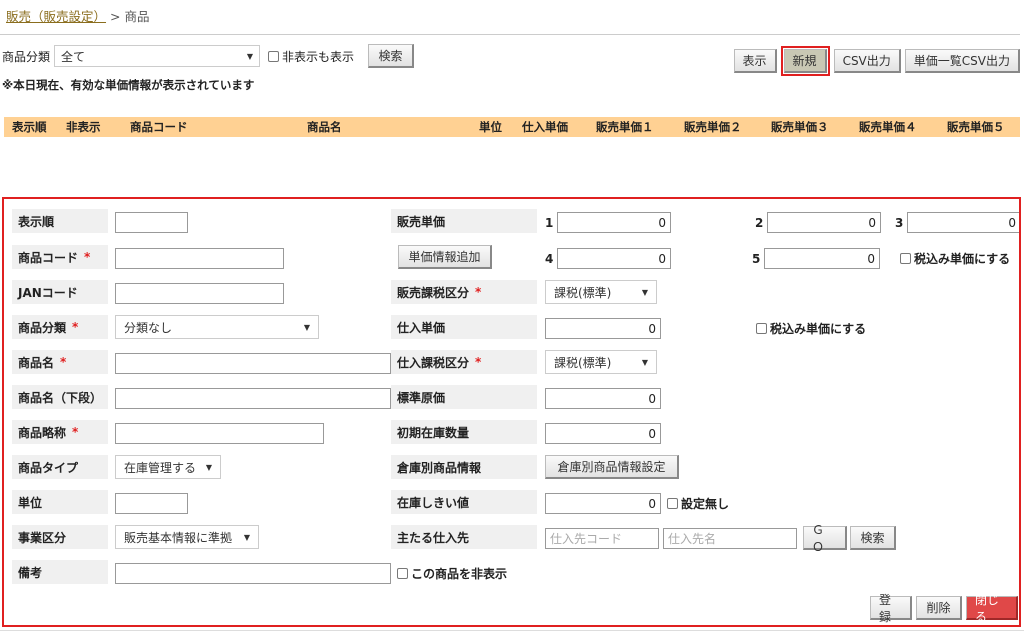 Image resolution: width=1024 pixels, height=633 pixels. I want to click on new-button: 新規, so click(805, 61).